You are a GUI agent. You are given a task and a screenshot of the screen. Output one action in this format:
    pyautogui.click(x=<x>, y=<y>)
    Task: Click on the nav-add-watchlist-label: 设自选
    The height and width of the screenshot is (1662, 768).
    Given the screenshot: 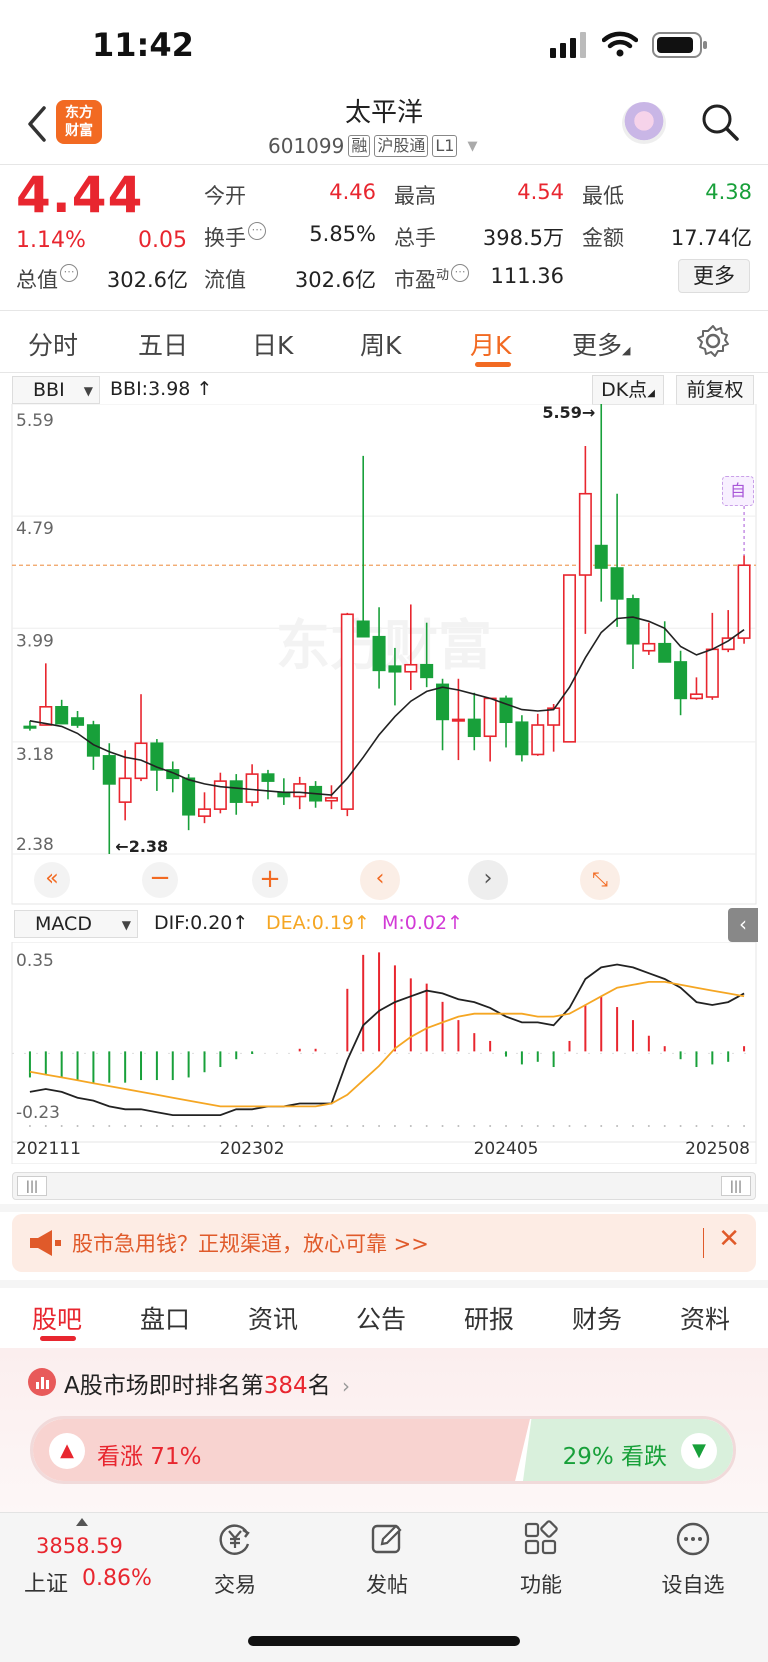 What is the action you would take?
    pyautogui.click(x=693, y=1585)
    